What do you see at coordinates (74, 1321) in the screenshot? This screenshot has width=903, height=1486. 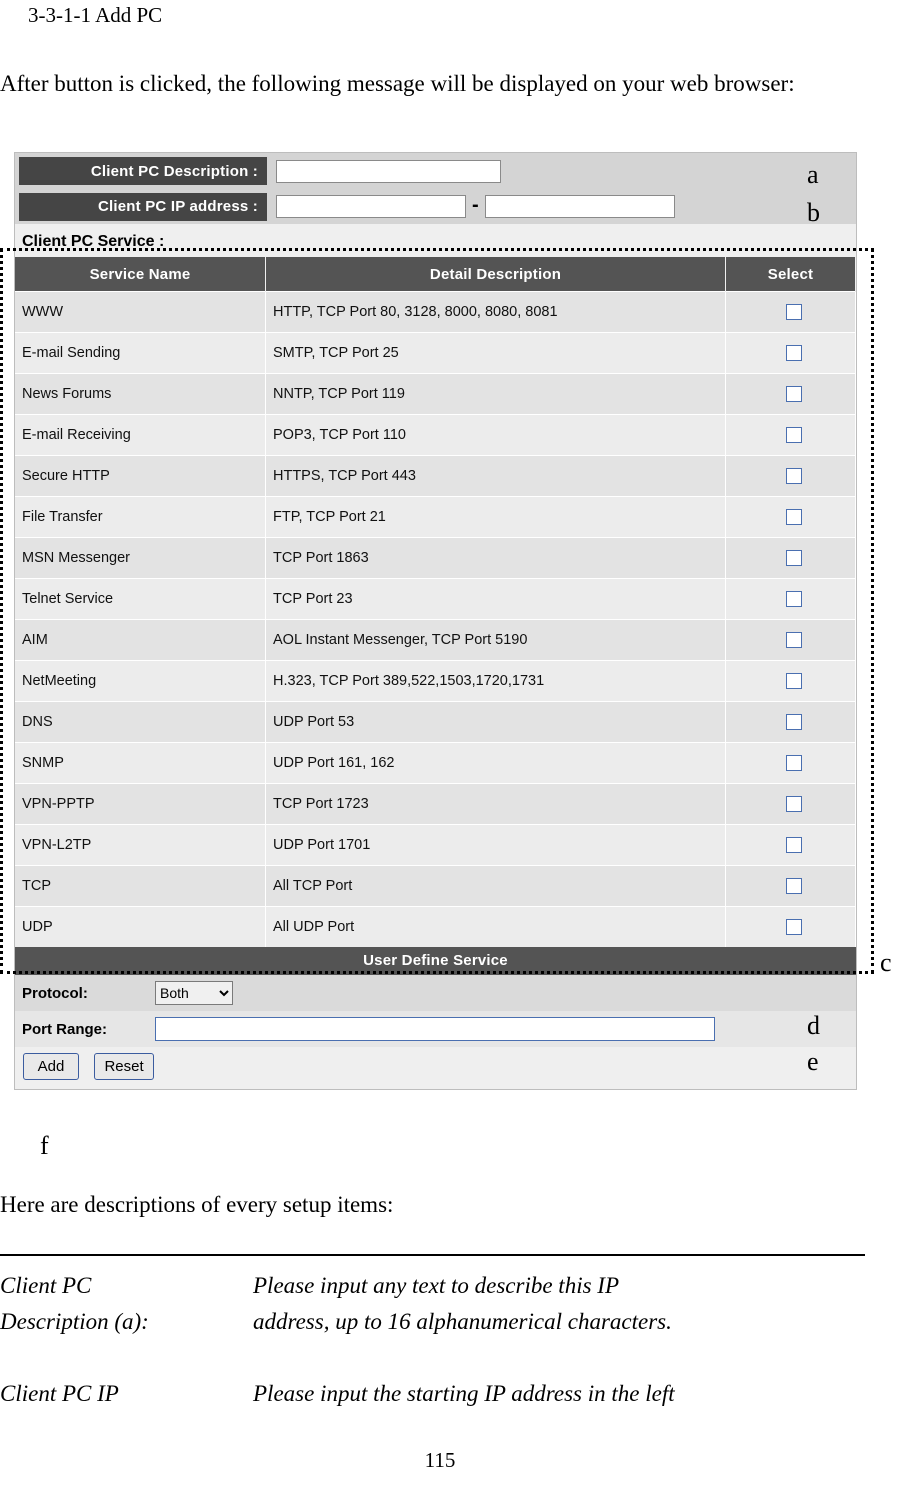 I see `description-term: Description (a):` at bounding box center [74, 1321].